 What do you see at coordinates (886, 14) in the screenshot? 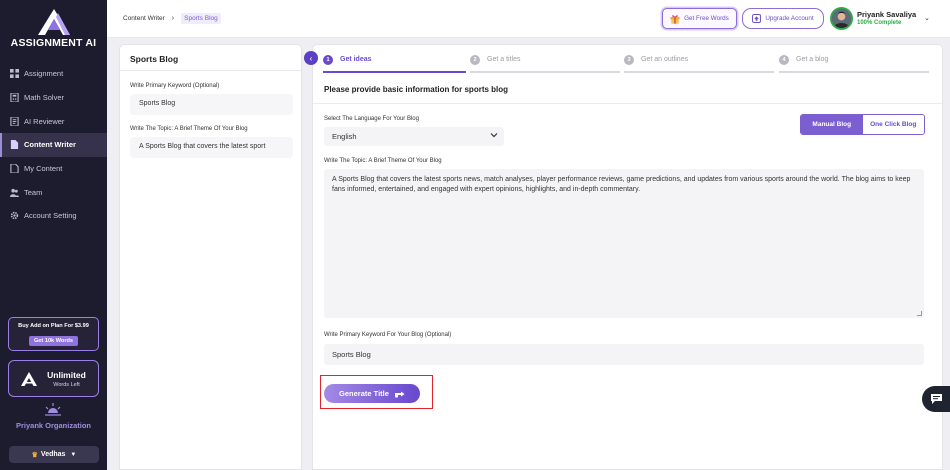
I see `user-name: Priyank Savaliya` at bounding box center [886, 14].